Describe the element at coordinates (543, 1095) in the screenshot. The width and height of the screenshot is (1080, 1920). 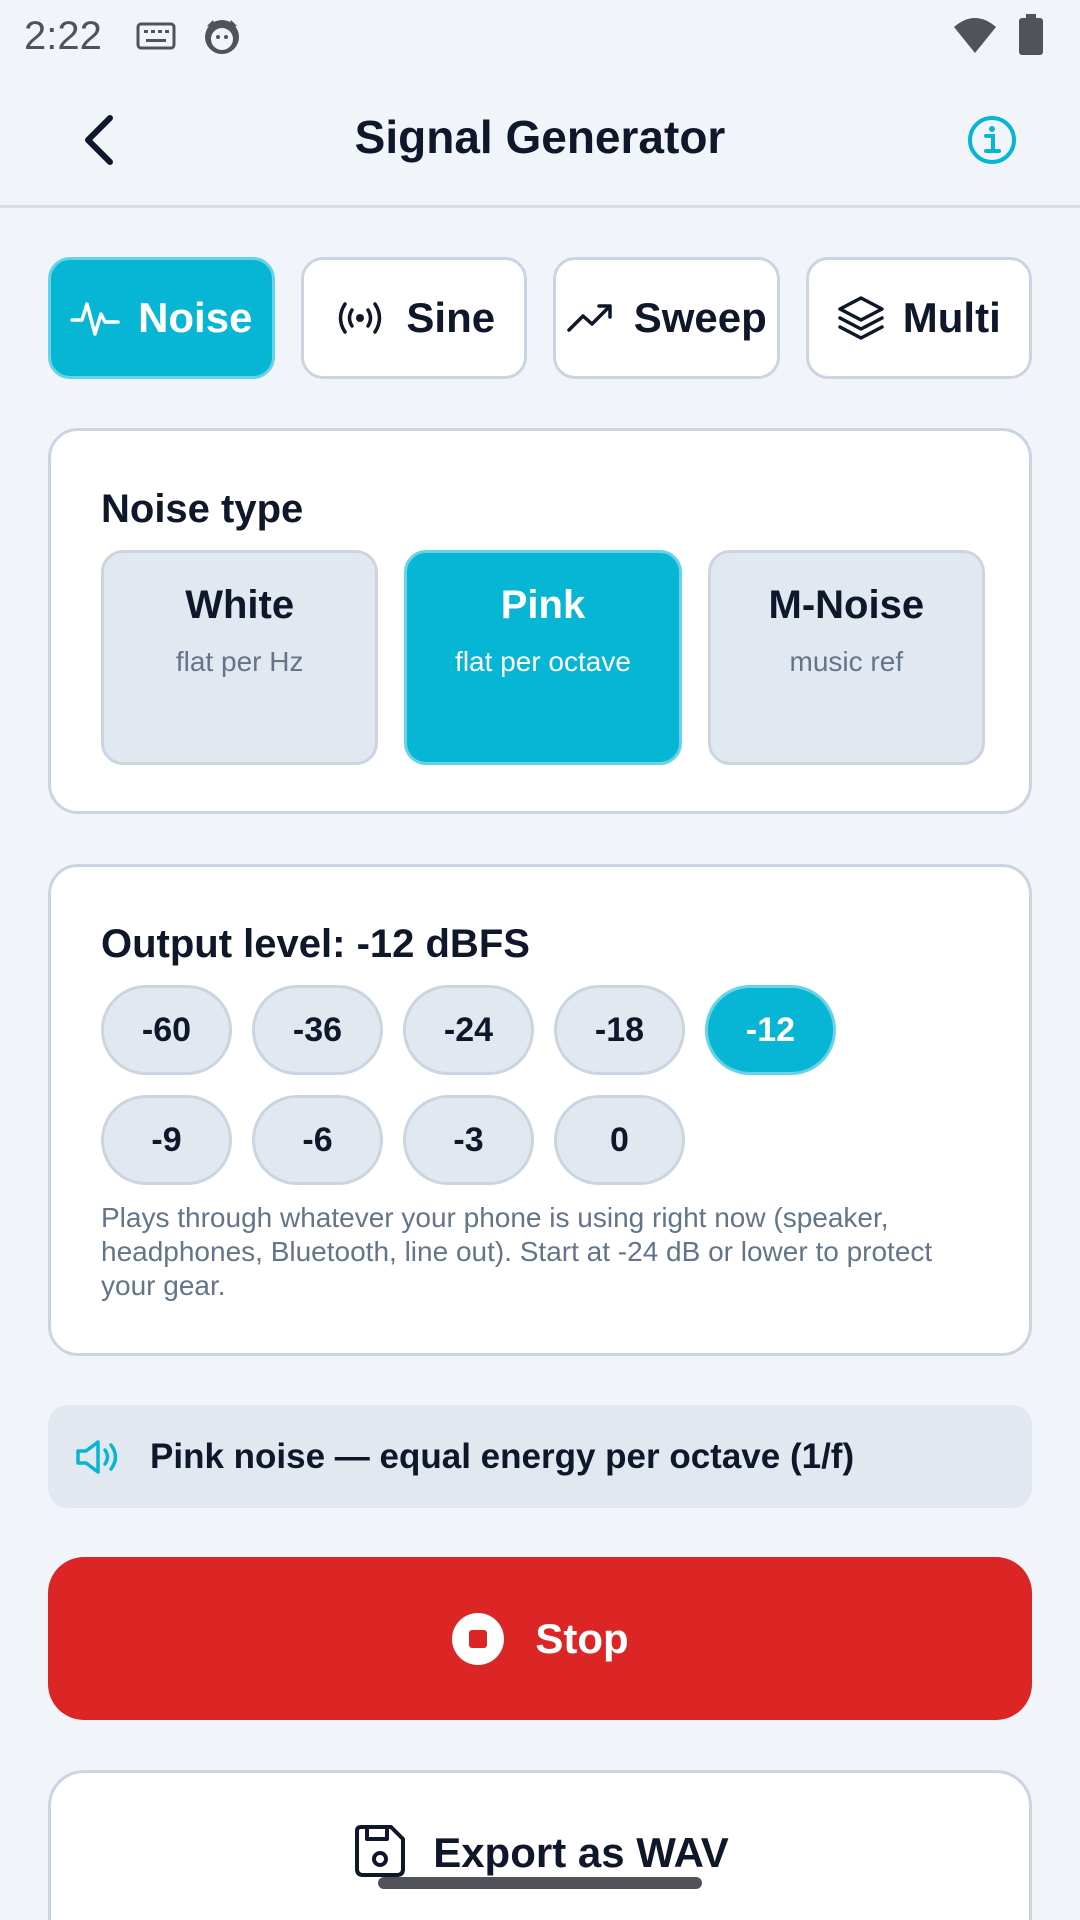
I see `level-selector: -60 -36 -24 -18 -12 -9 -6 -3 0` at that location.